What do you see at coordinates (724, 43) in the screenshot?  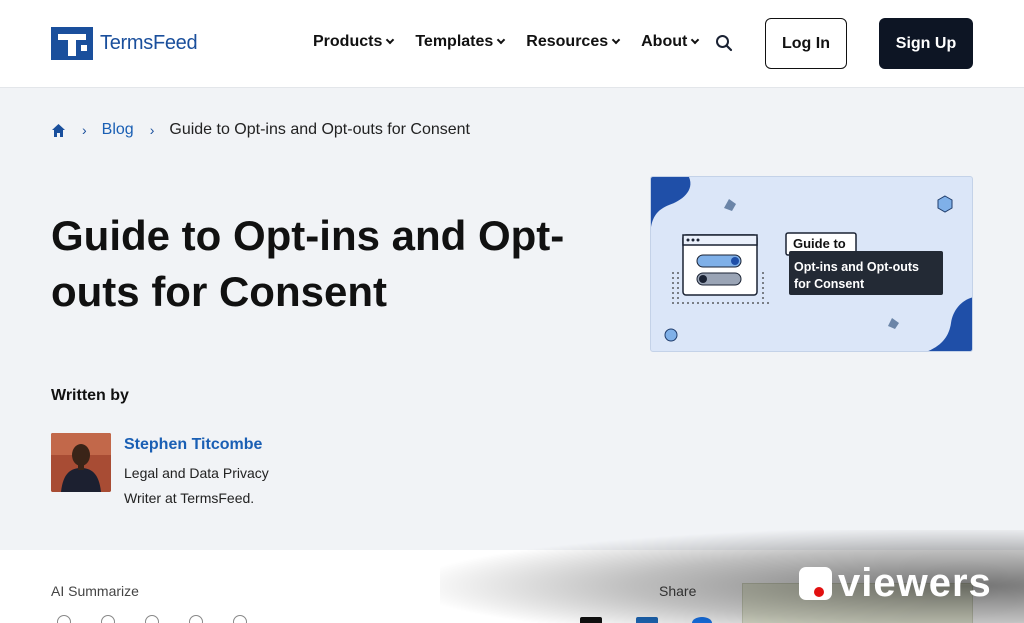 I see `search-icon` at bounding box center [724, 43].